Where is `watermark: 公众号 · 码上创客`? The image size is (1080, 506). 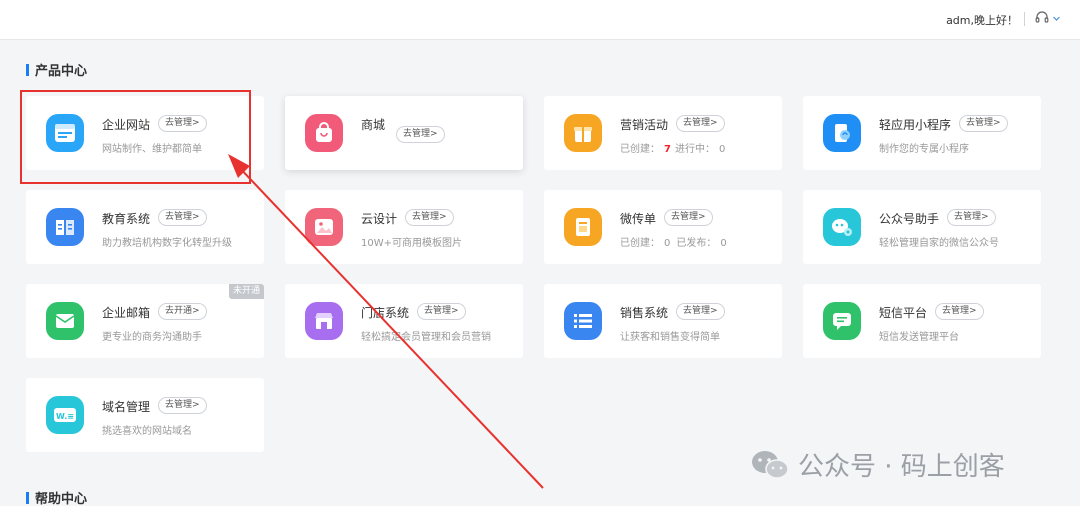
watermark: 公众号 · 码上创客 is located at coordinates (877, 464).